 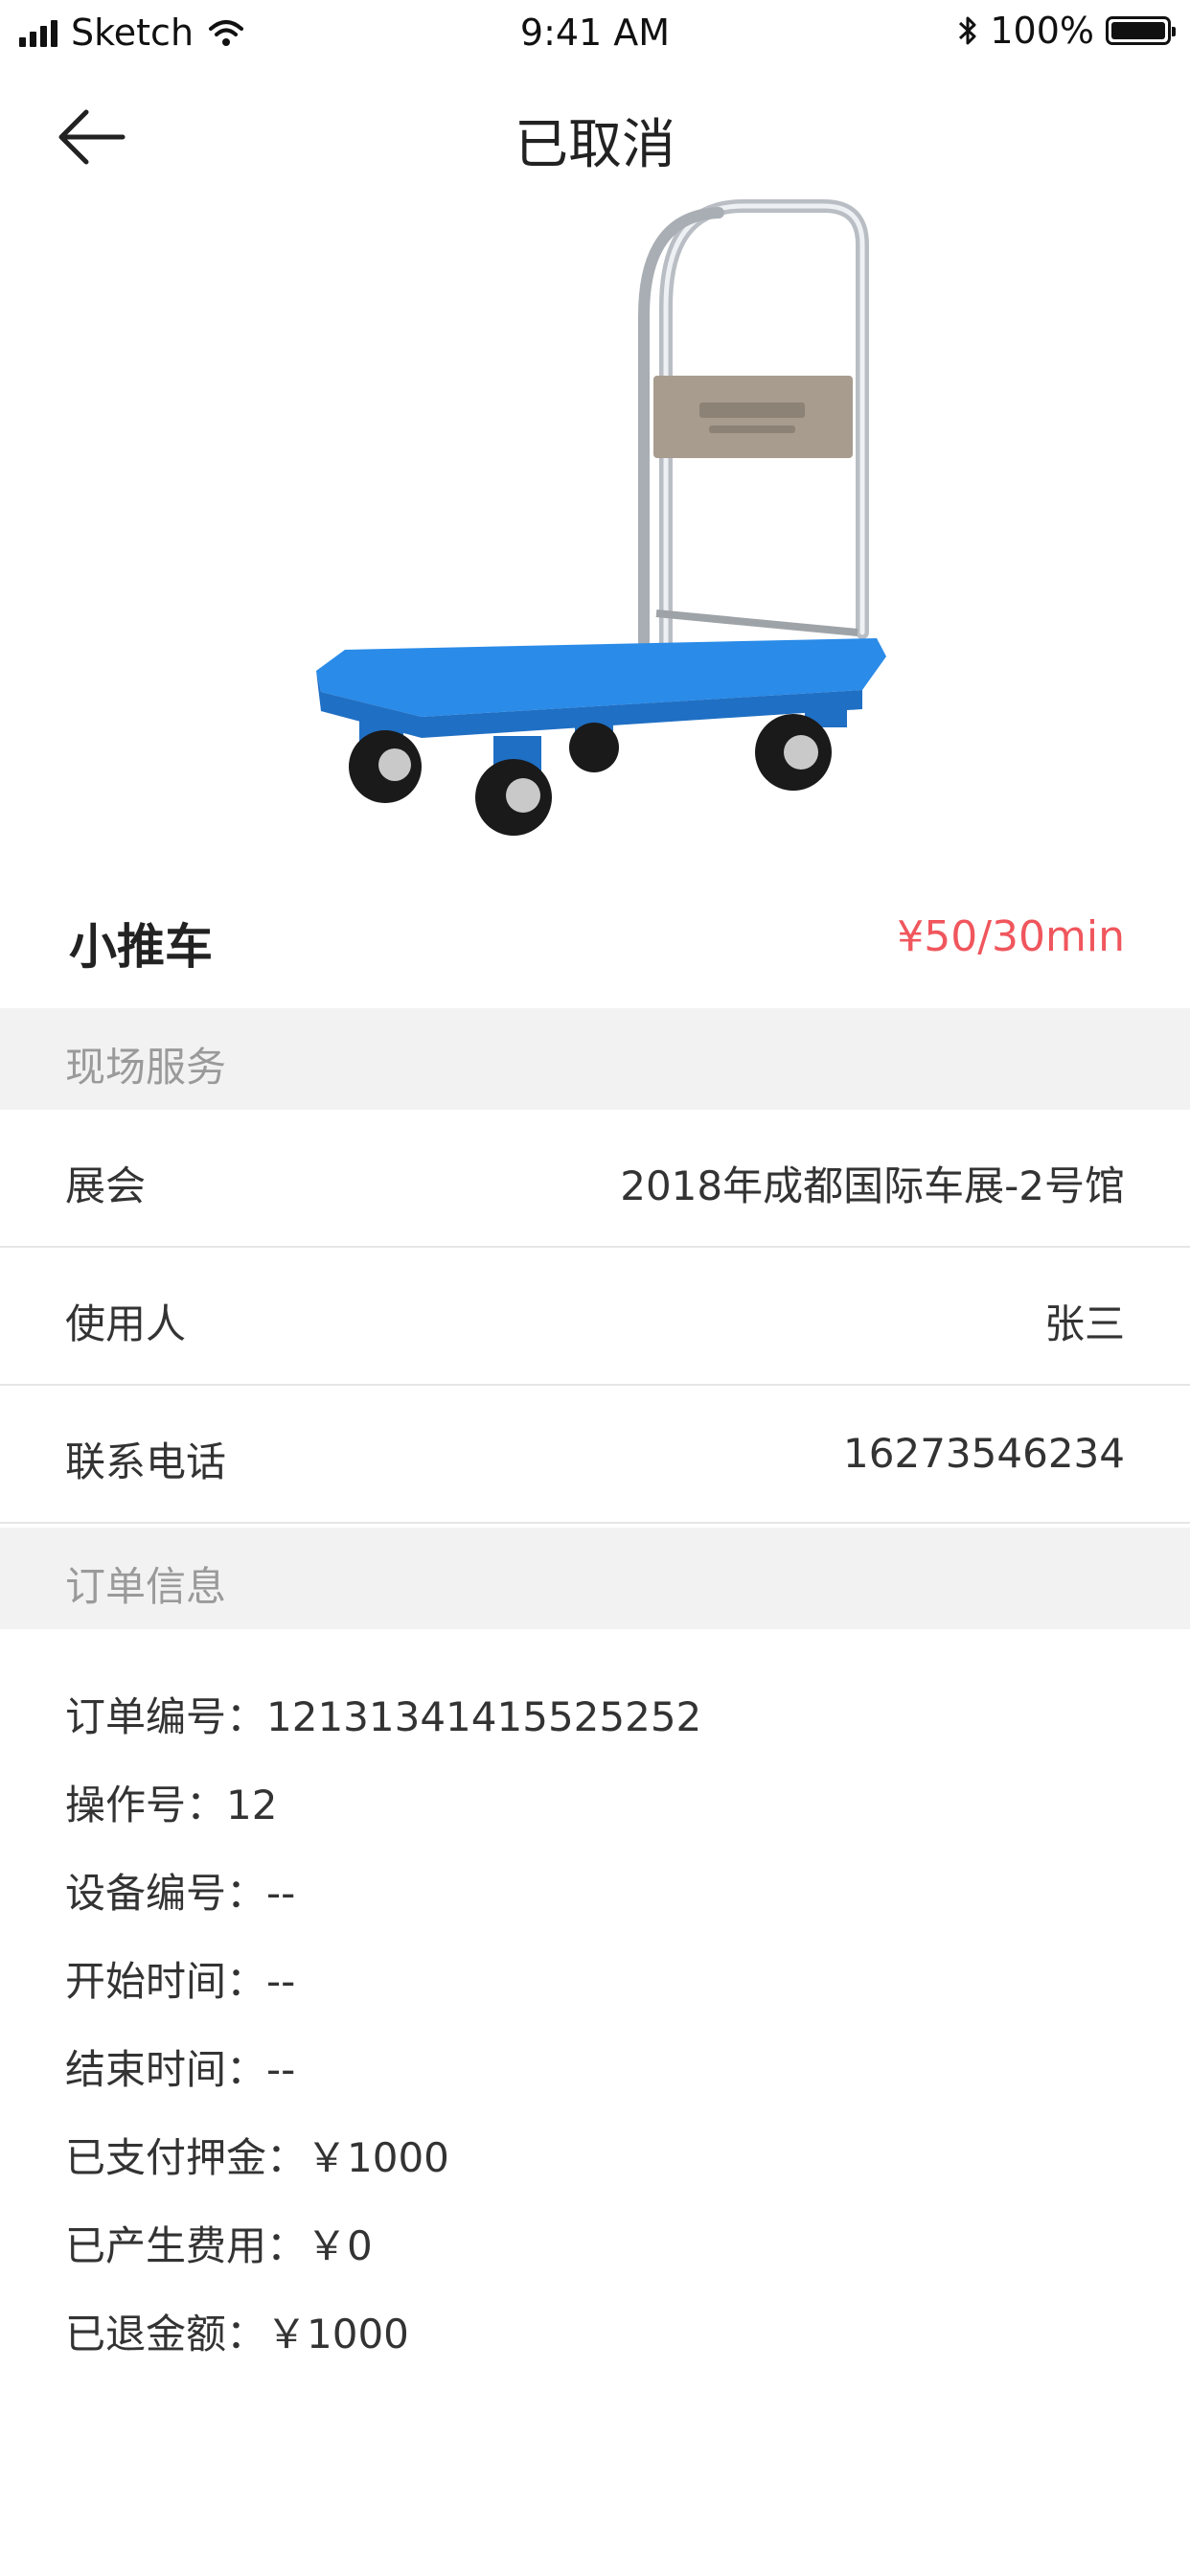 I want to click on info-row-user: 使用人 张三, so click(x=595, y=1317).